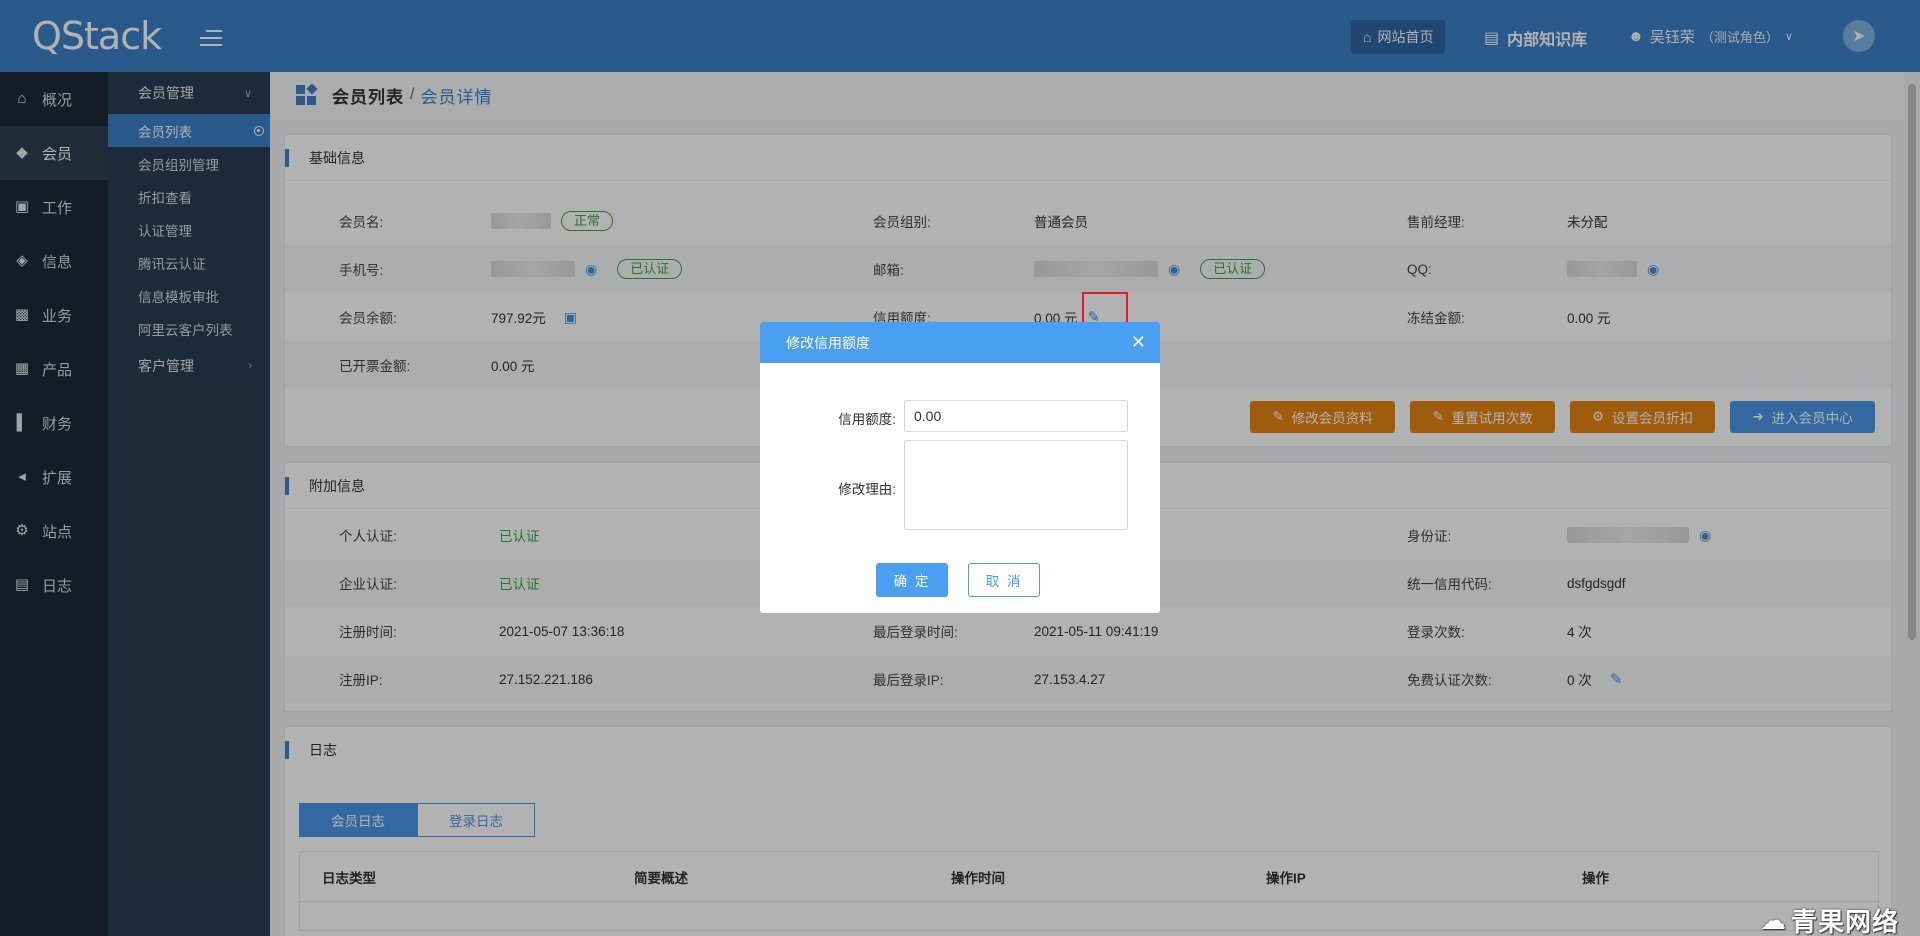 The height and width of the screenshot is (936, 1920). Describe the element at coordinates (1830, 920) in the screenshot. I see `watermark: ☁ 青果网络` at that location.